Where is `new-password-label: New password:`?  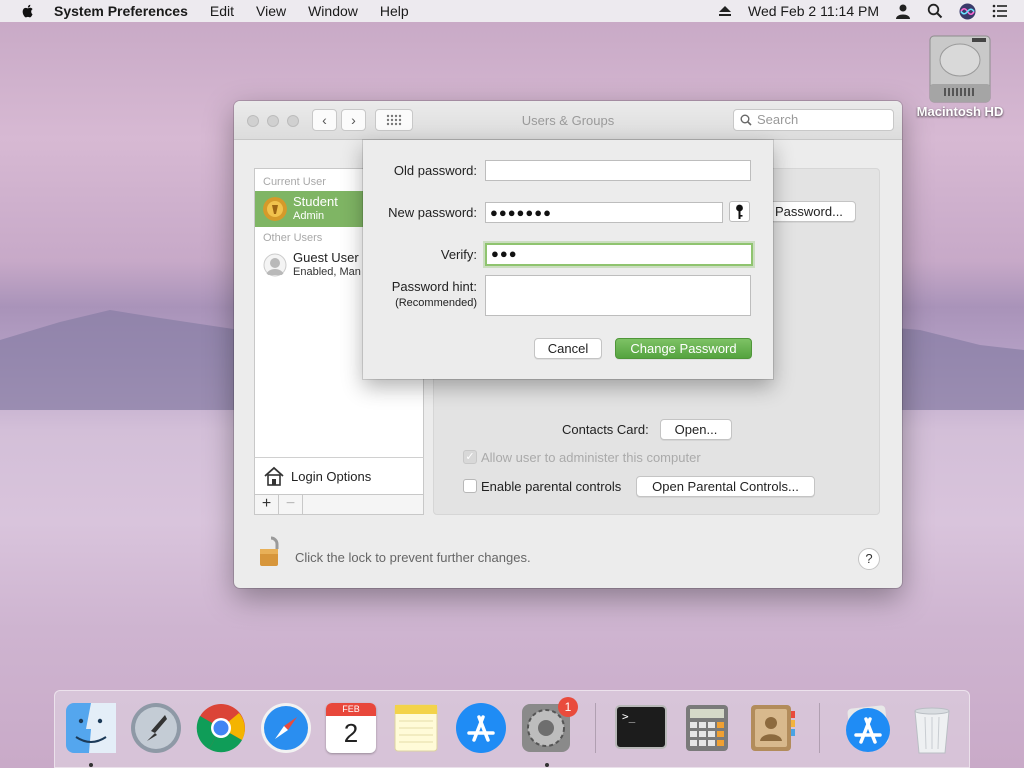
new-password-label: New password: is located at coordinates (432, 212).